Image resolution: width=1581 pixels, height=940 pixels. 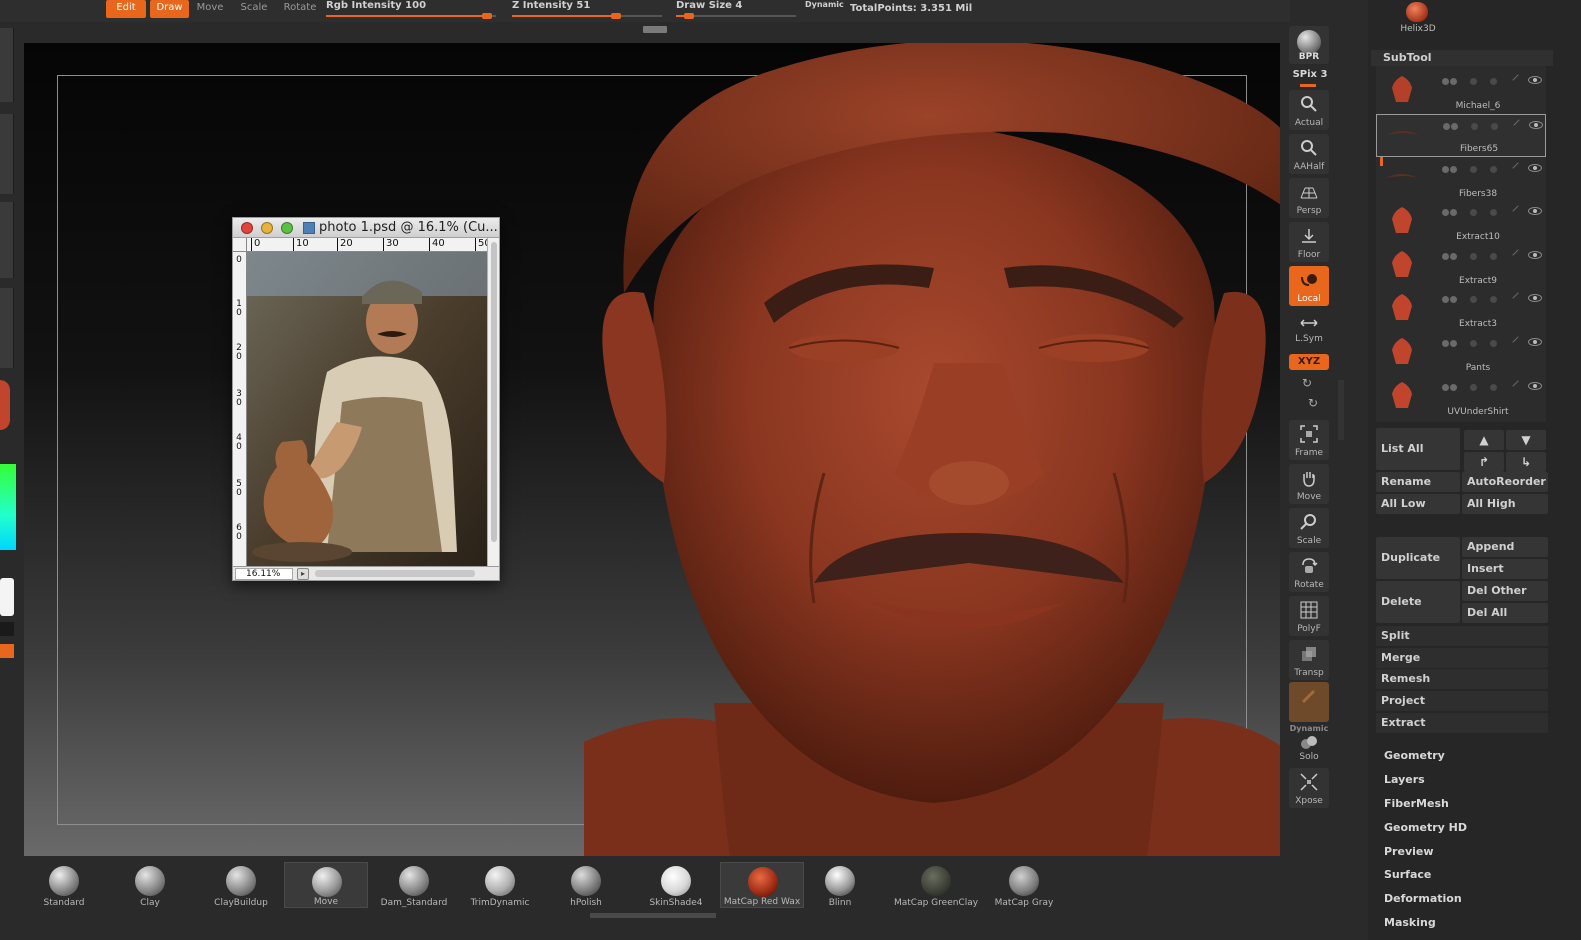 I want to click on persp-button: Persp, so click(x=1309, y=198).